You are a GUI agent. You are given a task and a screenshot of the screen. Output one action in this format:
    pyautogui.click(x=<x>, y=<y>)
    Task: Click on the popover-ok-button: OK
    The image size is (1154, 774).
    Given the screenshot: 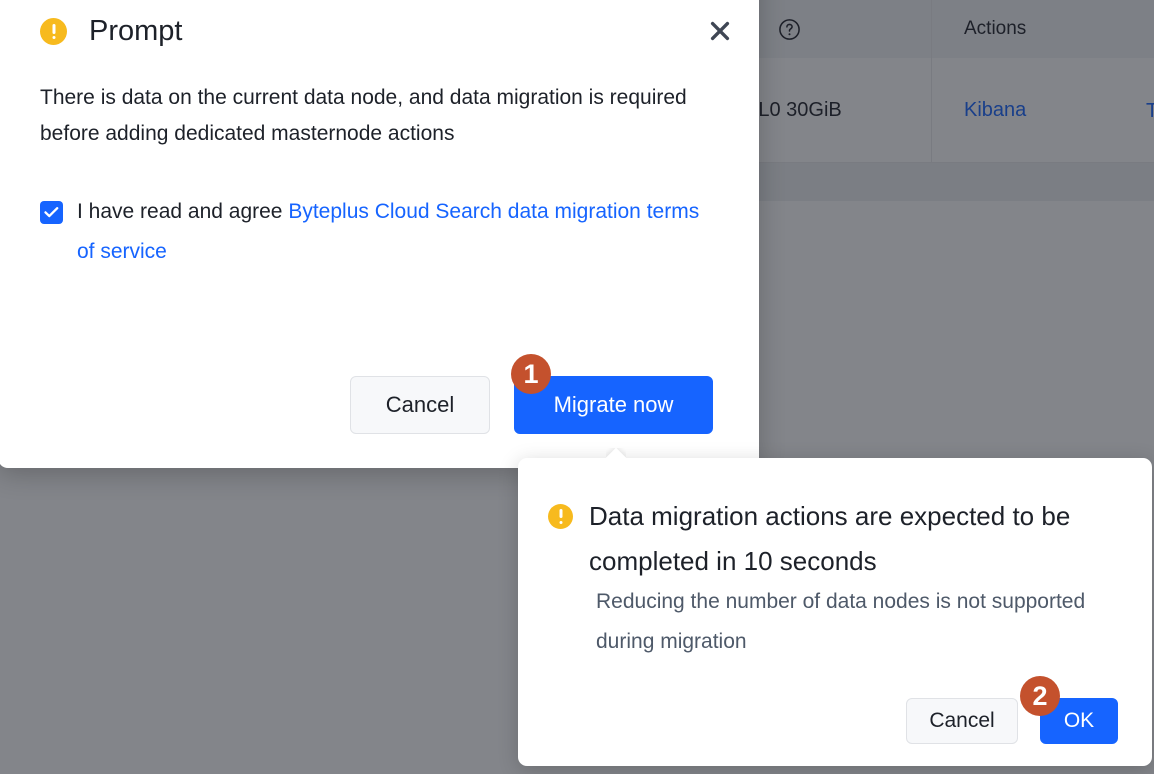 What is the action you would take?
    pyautogui.click(x=1079, y=721)
    